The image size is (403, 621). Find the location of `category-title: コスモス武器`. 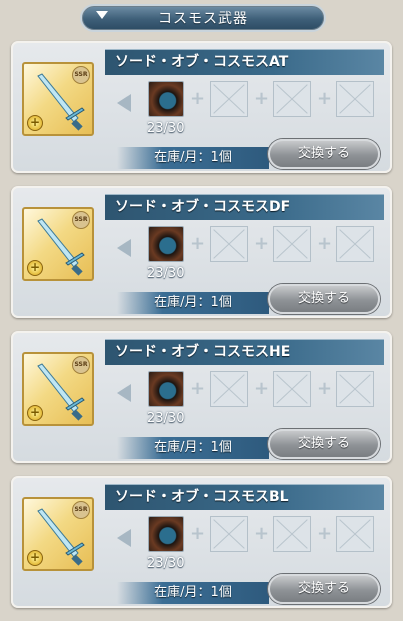

category-title: コスモス武器 is located at coordinates (203, 19).